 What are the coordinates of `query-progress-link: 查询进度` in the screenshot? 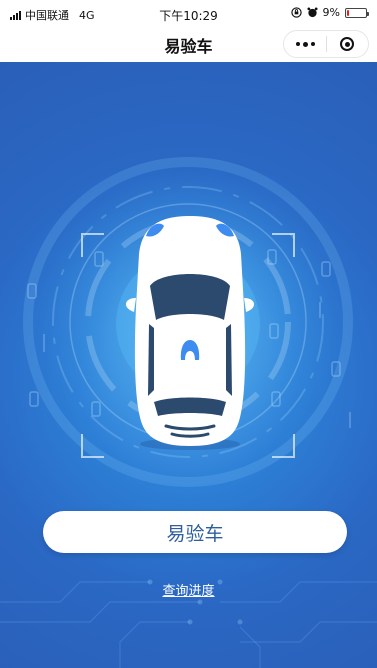 It's located at (188, 591).